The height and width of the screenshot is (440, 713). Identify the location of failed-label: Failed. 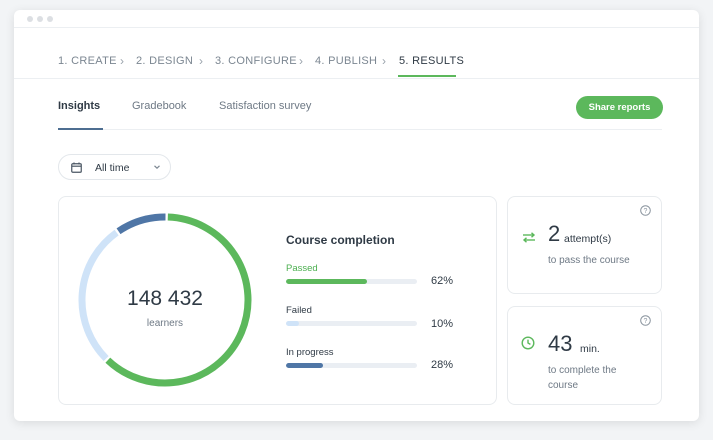
(299, 310).